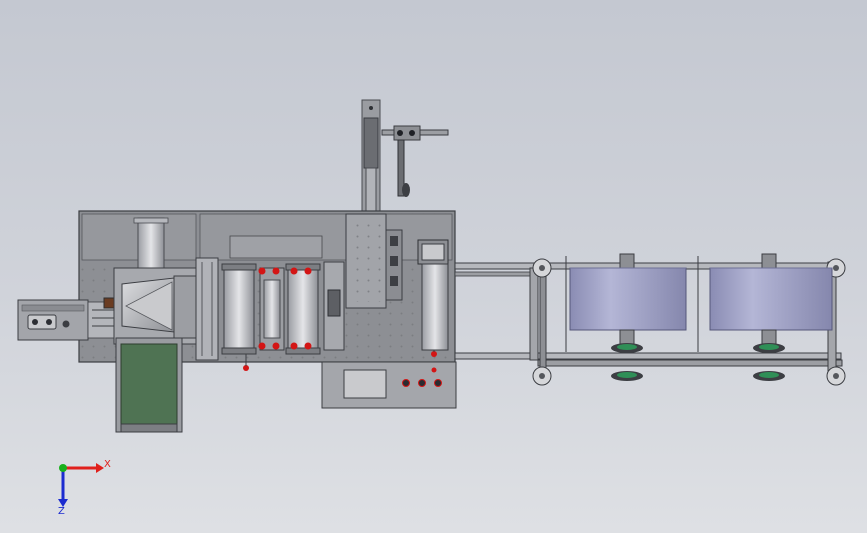  Describe the element at coordinates (84, 488) in the screenshot. I see `coordinate-triad: X Z` at that location.